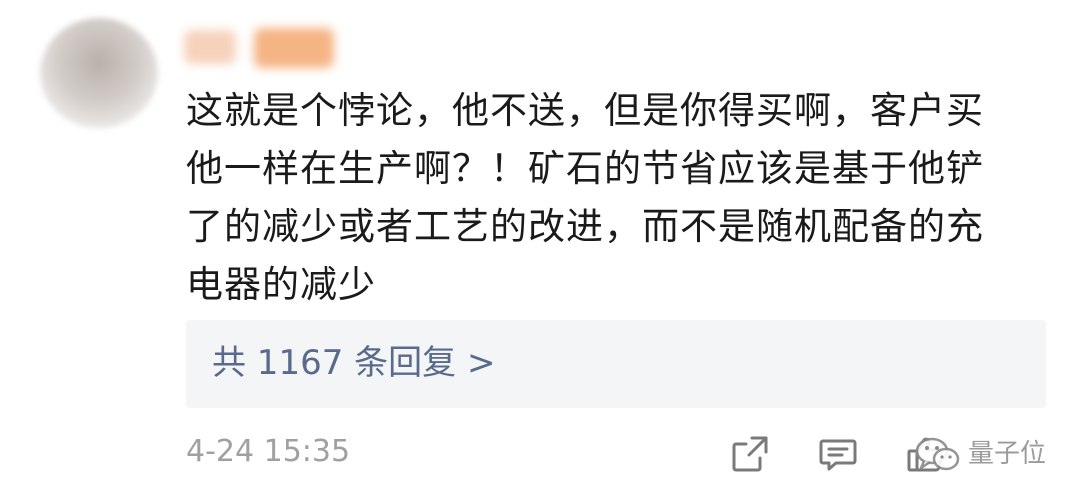 The width and height of the screenshot is (1080, 497). Describe the element at coordinates (354, 363) in the screenshot. I see `replies-label: 共 1167 条回复 >` at that location.